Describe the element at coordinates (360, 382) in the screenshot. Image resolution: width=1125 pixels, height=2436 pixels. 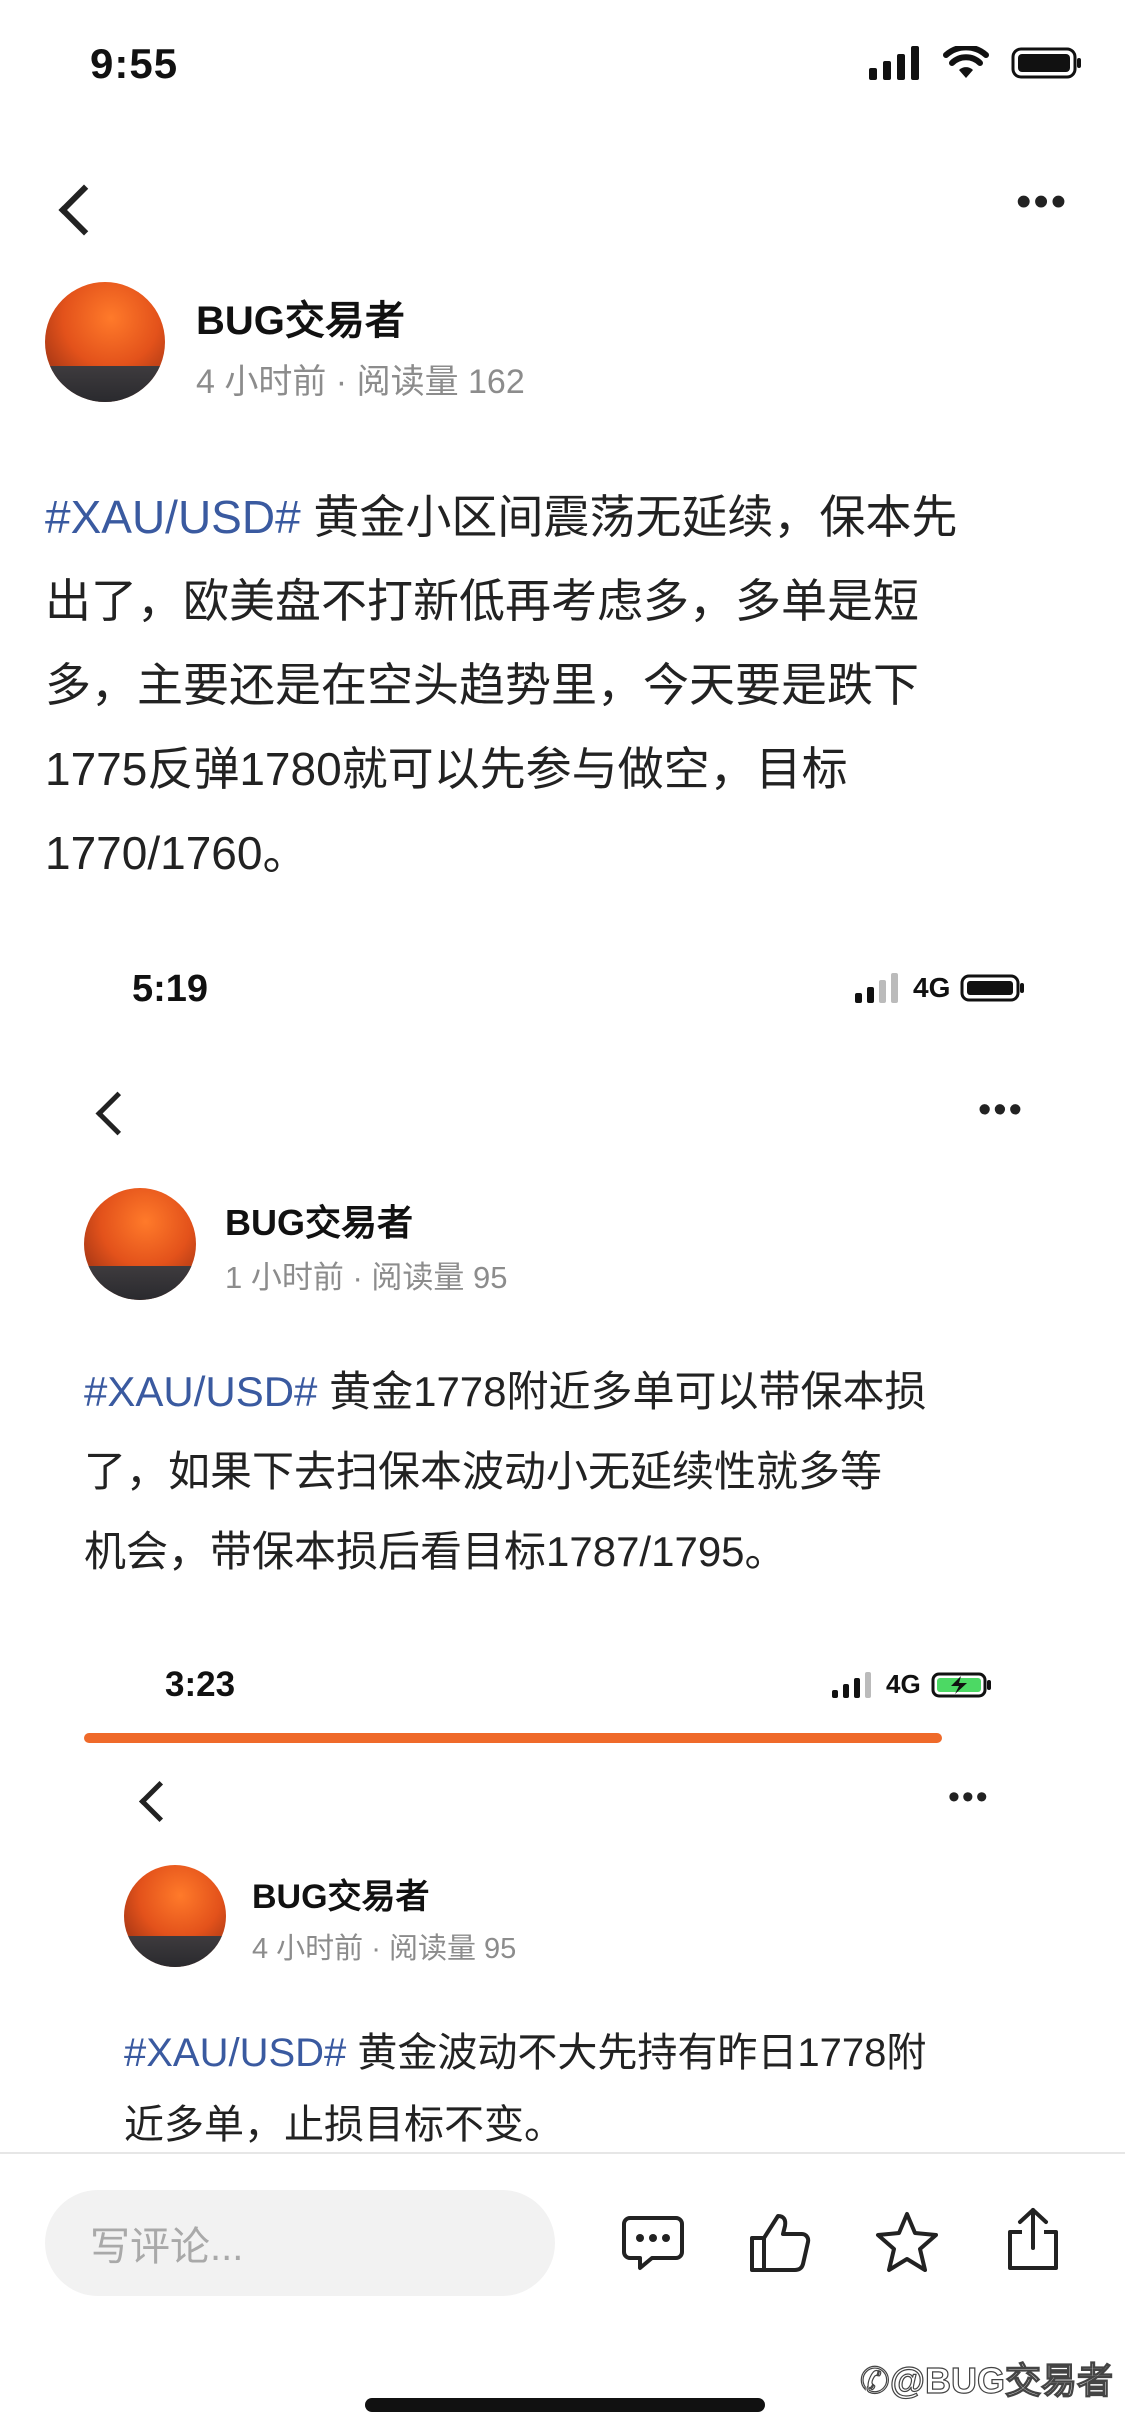
I see `post-meta: 4 小时前 · 阅读量 162` at that location.